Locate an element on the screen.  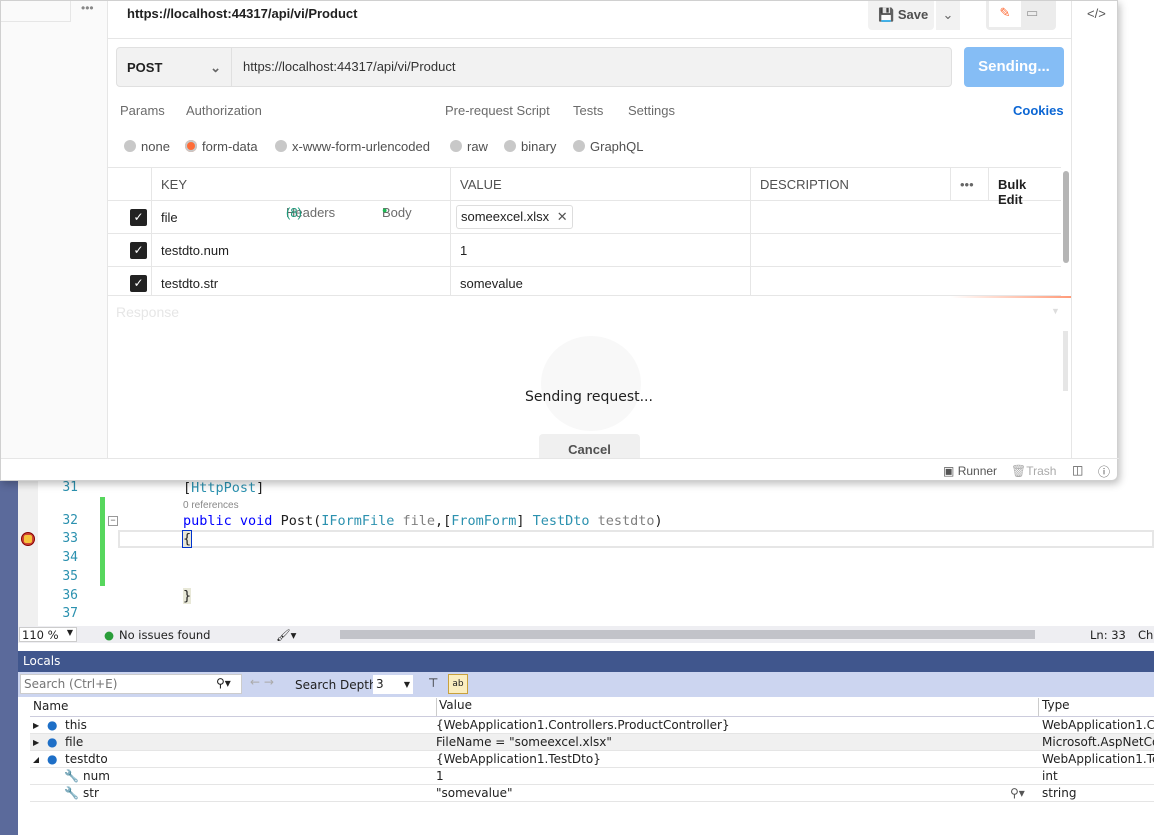
column-header-value: Value is located at coordinates (454, 707).